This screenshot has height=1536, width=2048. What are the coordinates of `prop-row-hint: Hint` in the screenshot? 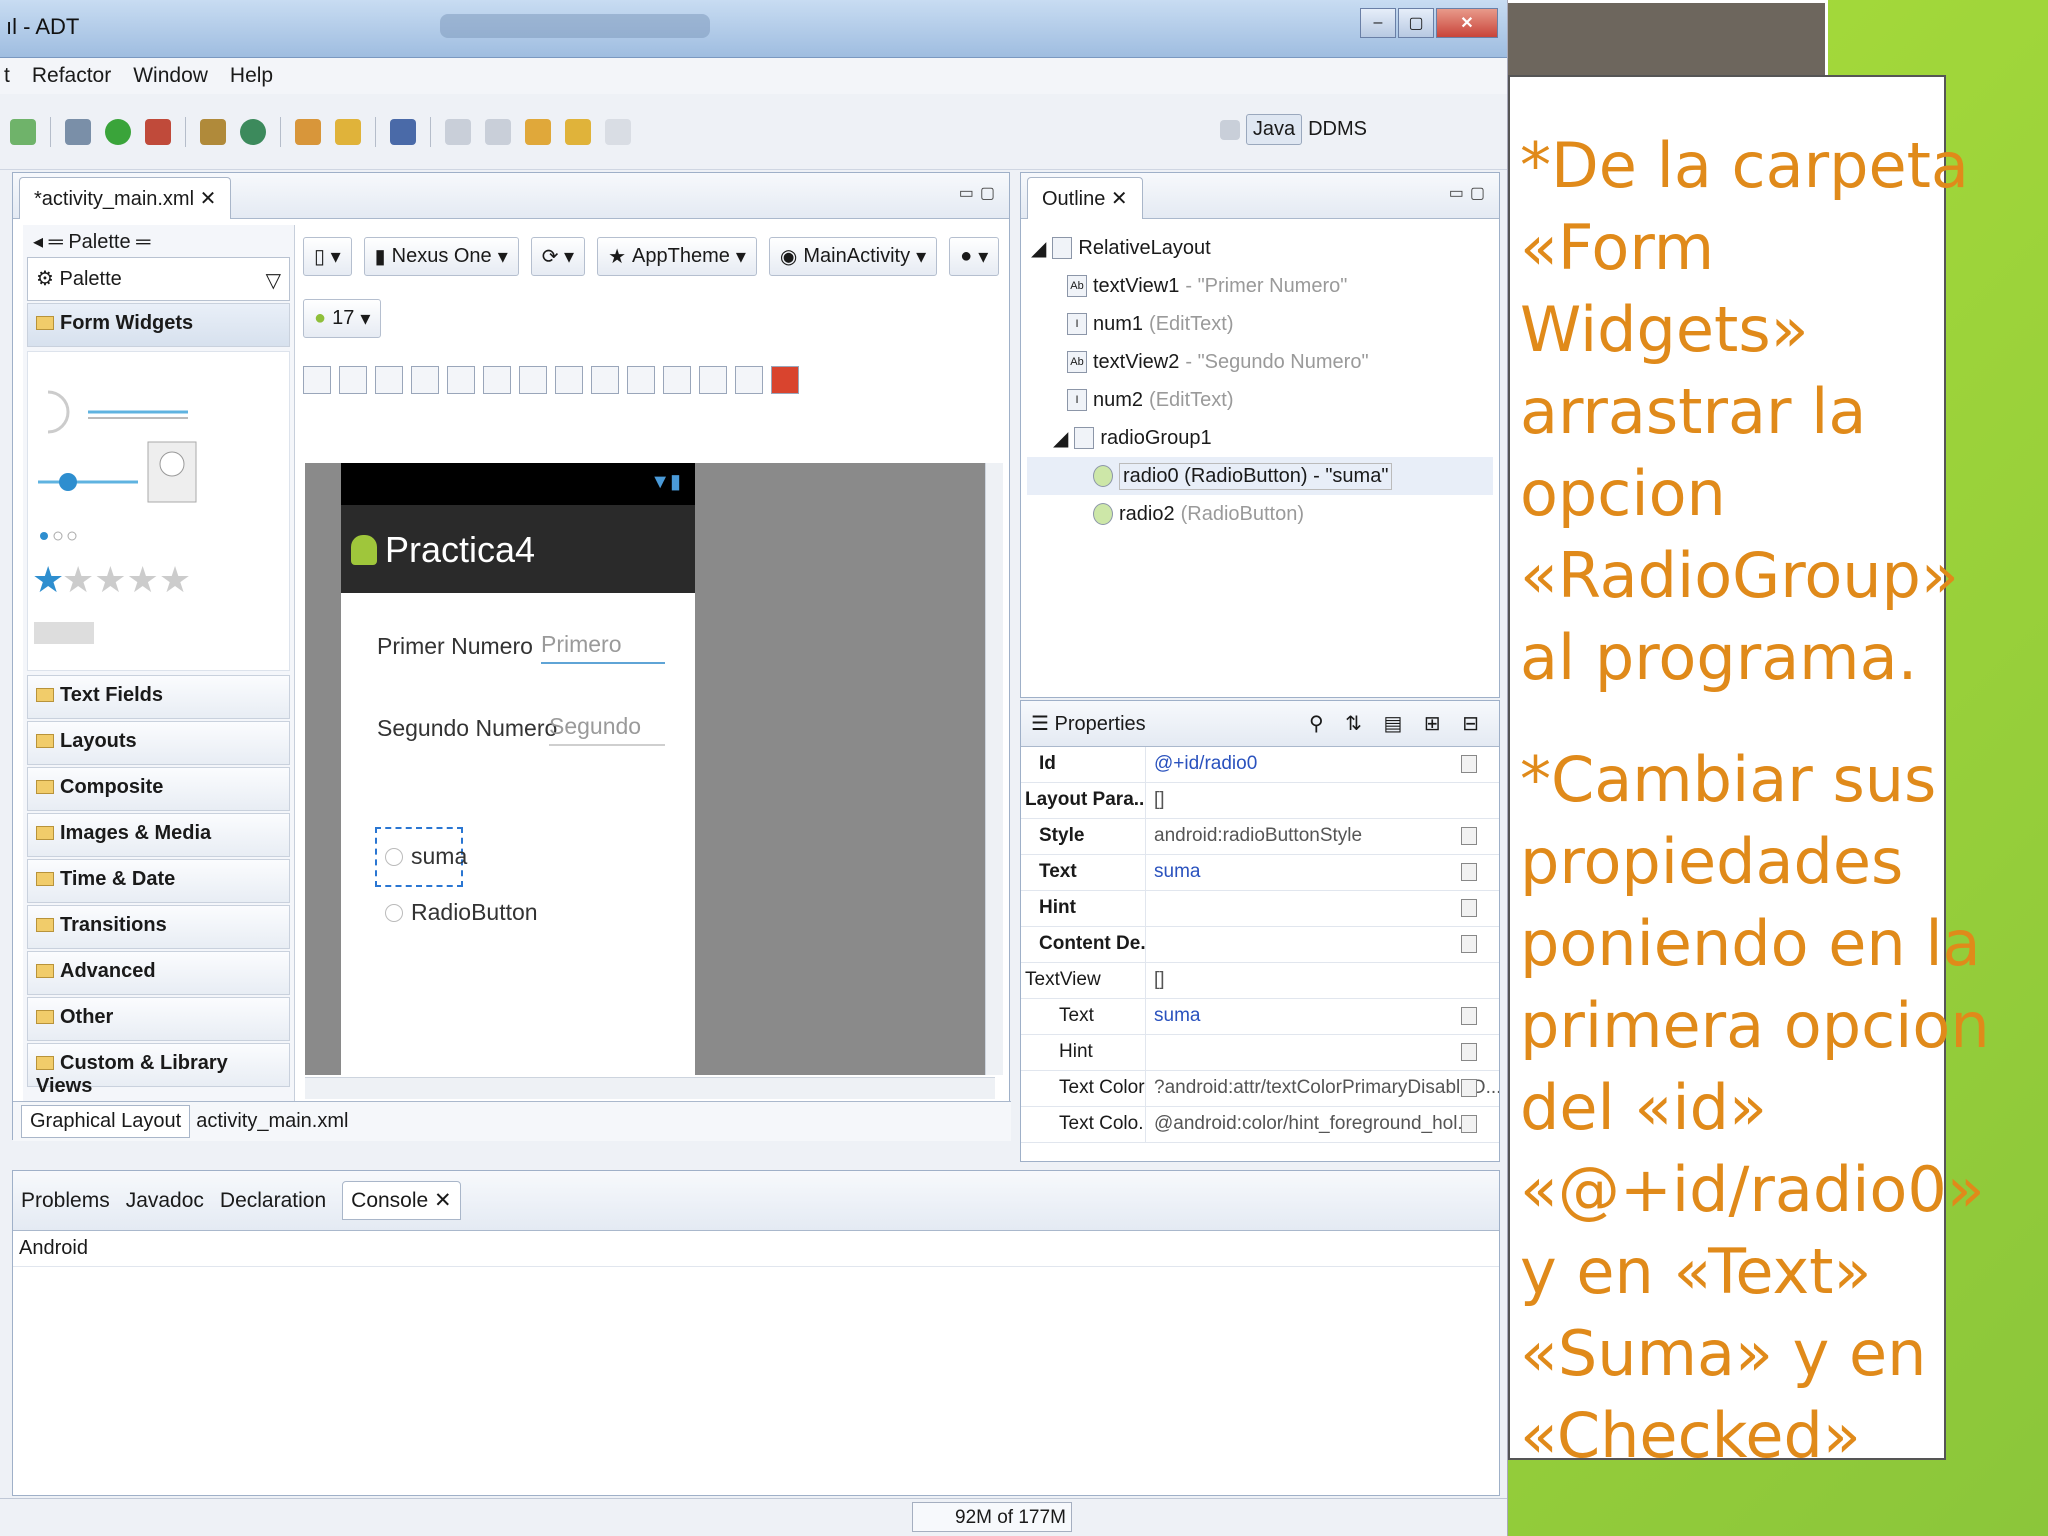 It's located at (1260, 909).